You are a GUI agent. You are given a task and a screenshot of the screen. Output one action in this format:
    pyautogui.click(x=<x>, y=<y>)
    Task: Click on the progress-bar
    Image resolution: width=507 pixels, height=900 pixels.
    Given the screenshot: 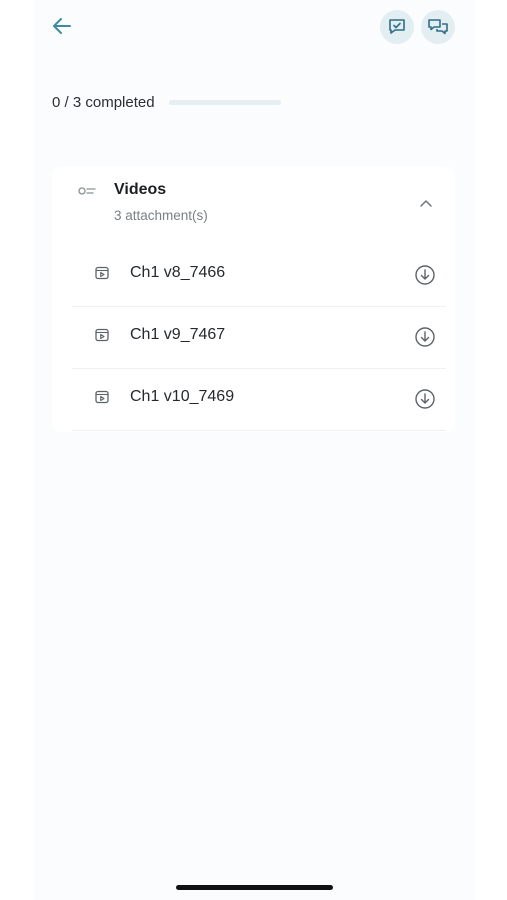 What is the action you would take?
    pyautogui.click(x=224, y=102)
    